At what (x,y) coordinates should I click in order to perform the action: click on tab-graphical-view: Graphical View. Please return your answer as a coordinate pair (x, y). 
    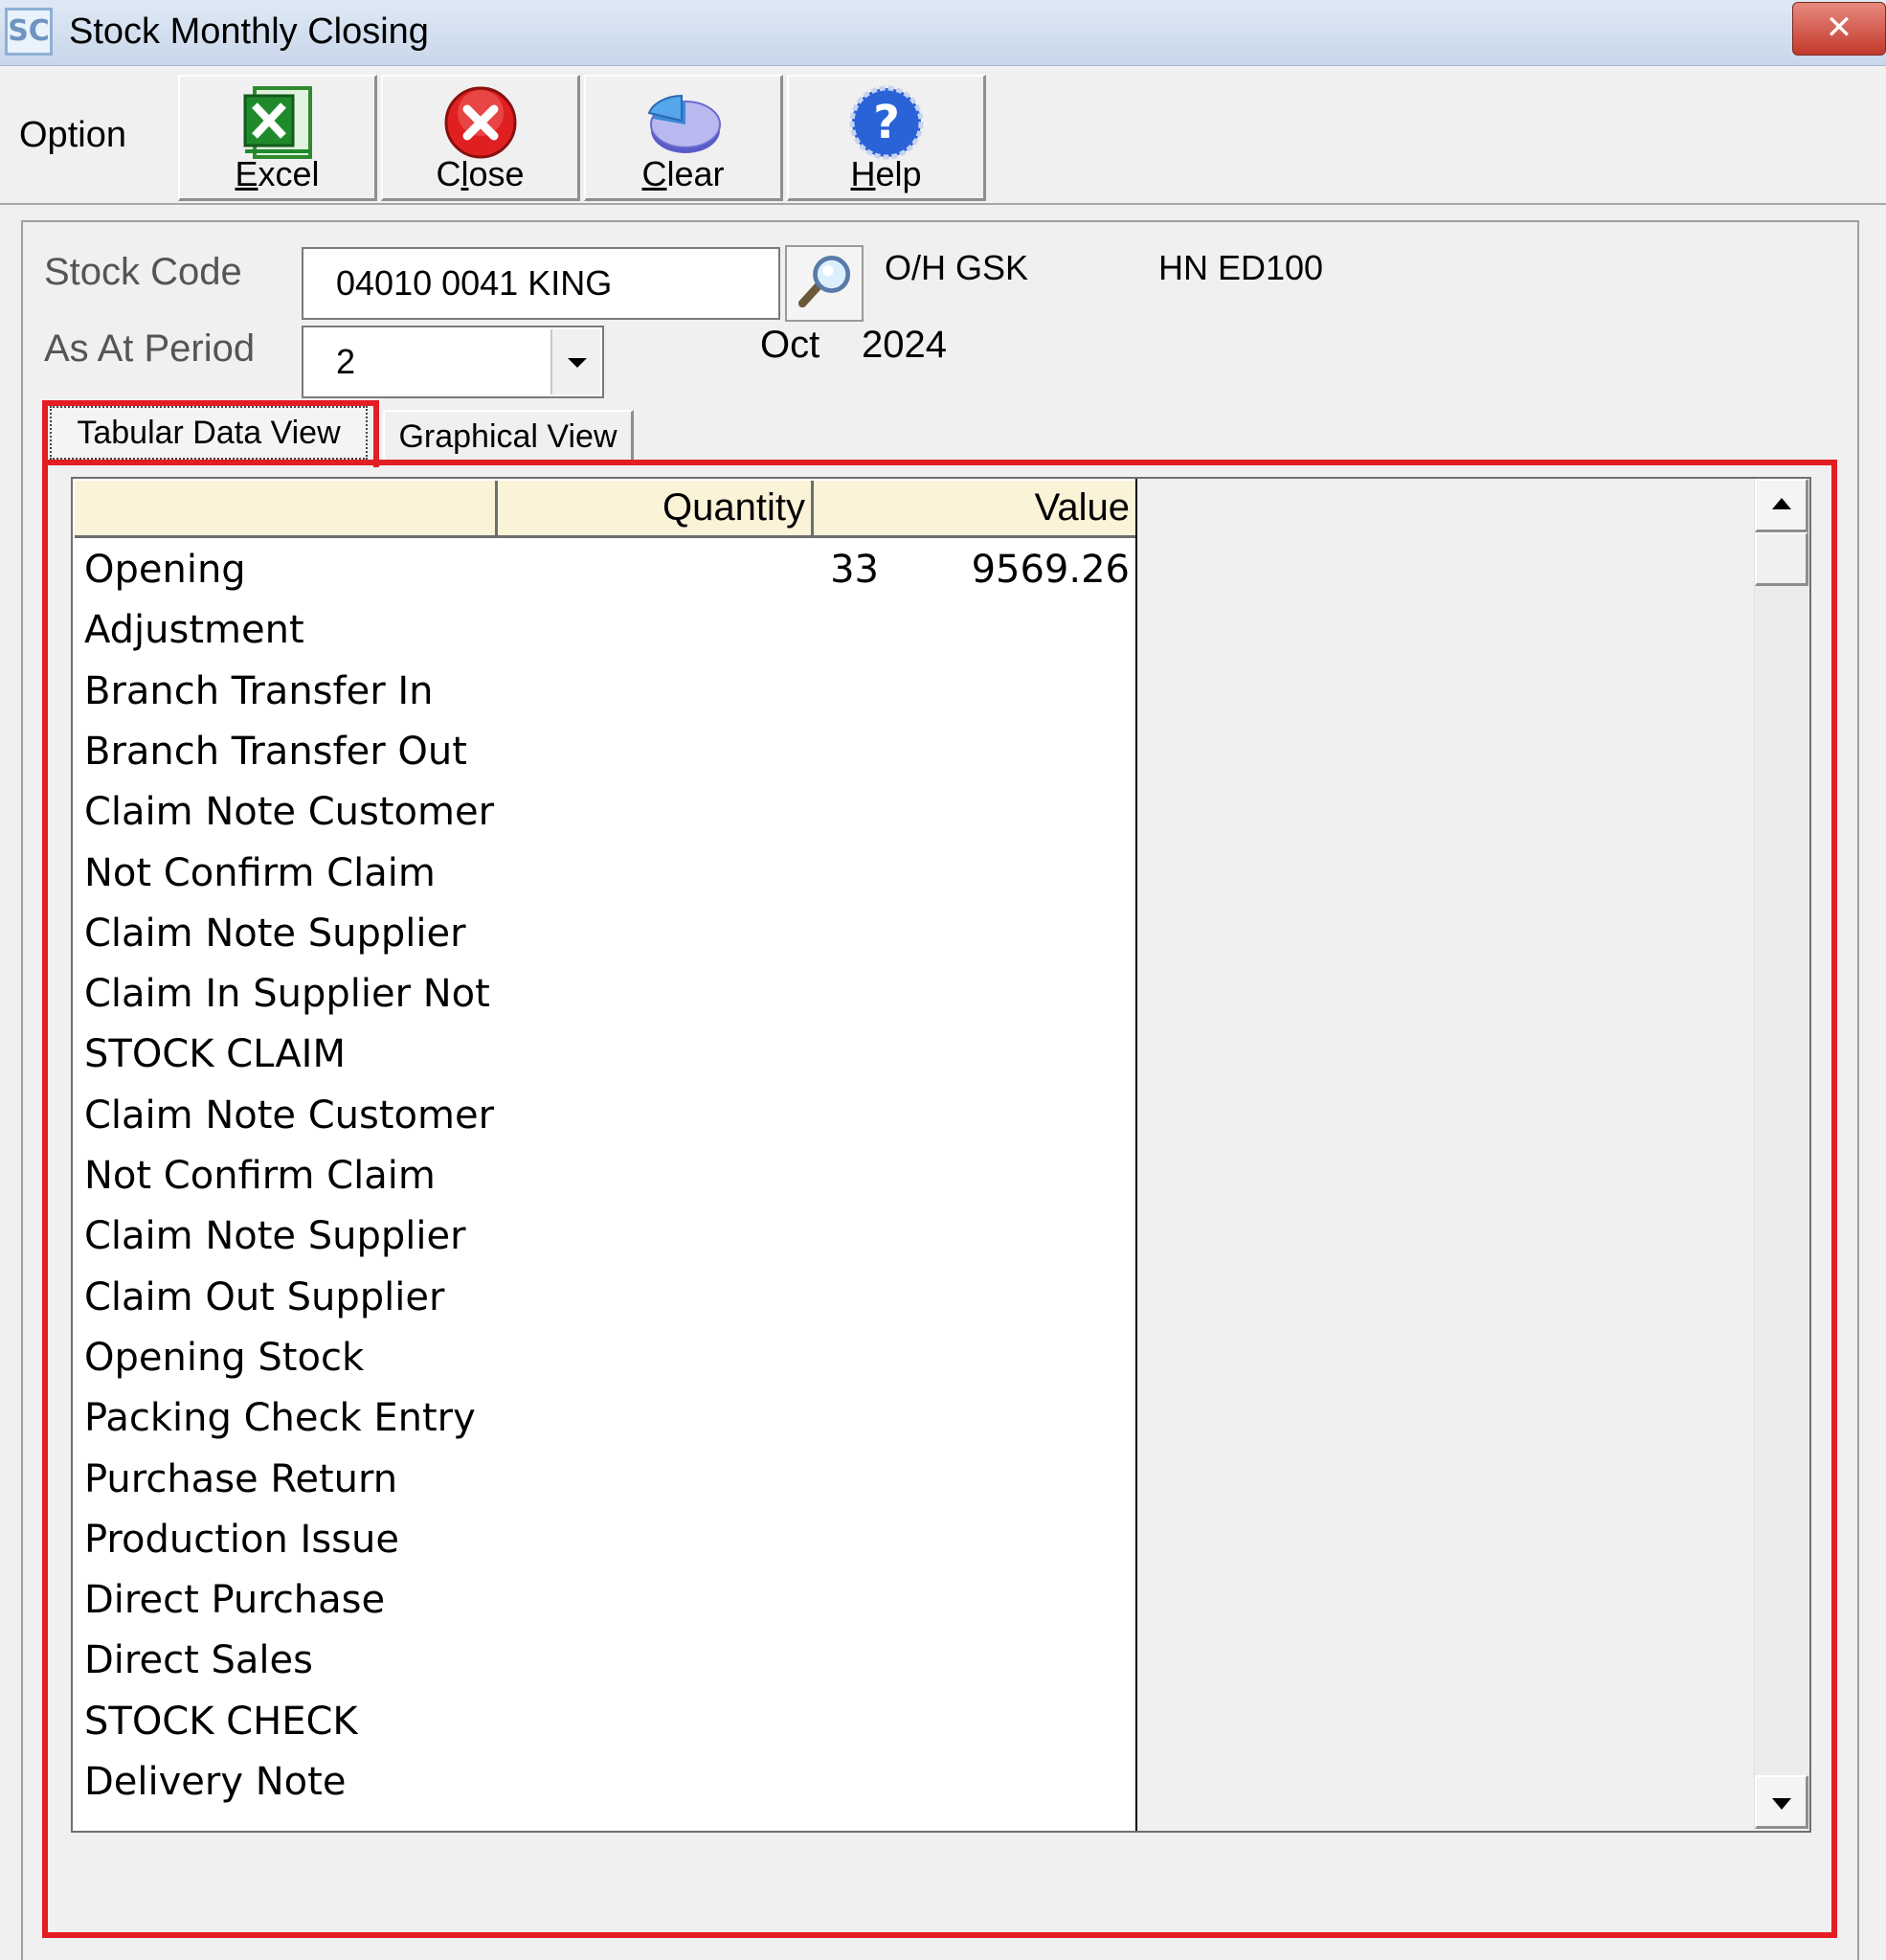
    Looking at the image, I should click on (509, 436).